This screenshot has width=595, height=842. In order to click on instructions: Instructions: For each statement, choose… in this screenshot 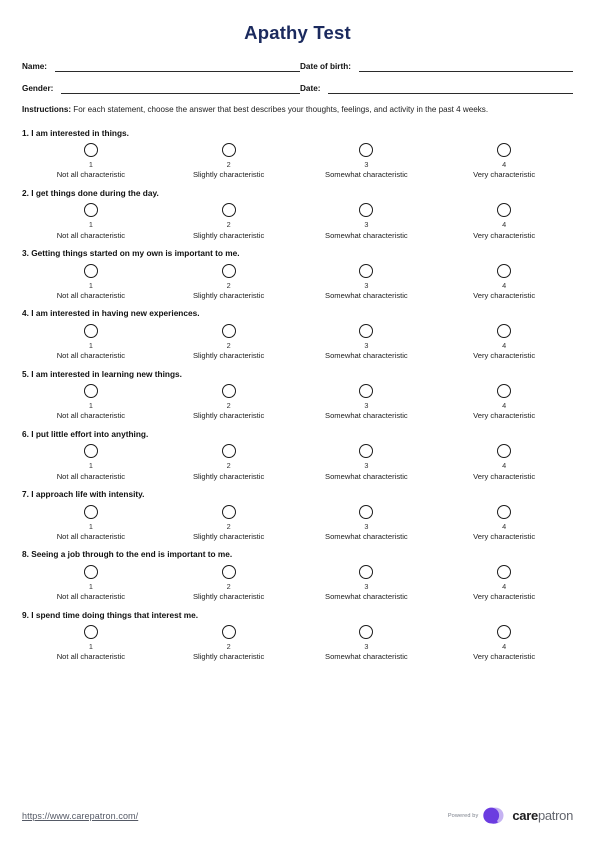, I will do `click(297, 110)`.